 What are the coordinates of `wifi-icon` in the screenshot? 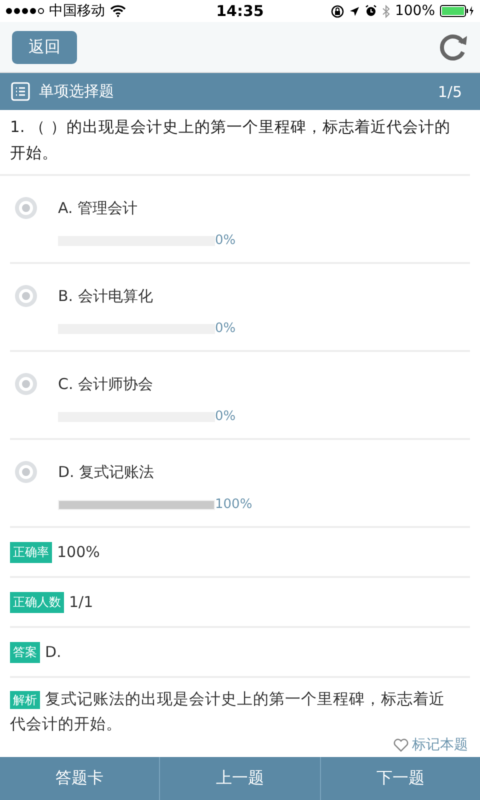 It's located at (118, 11).